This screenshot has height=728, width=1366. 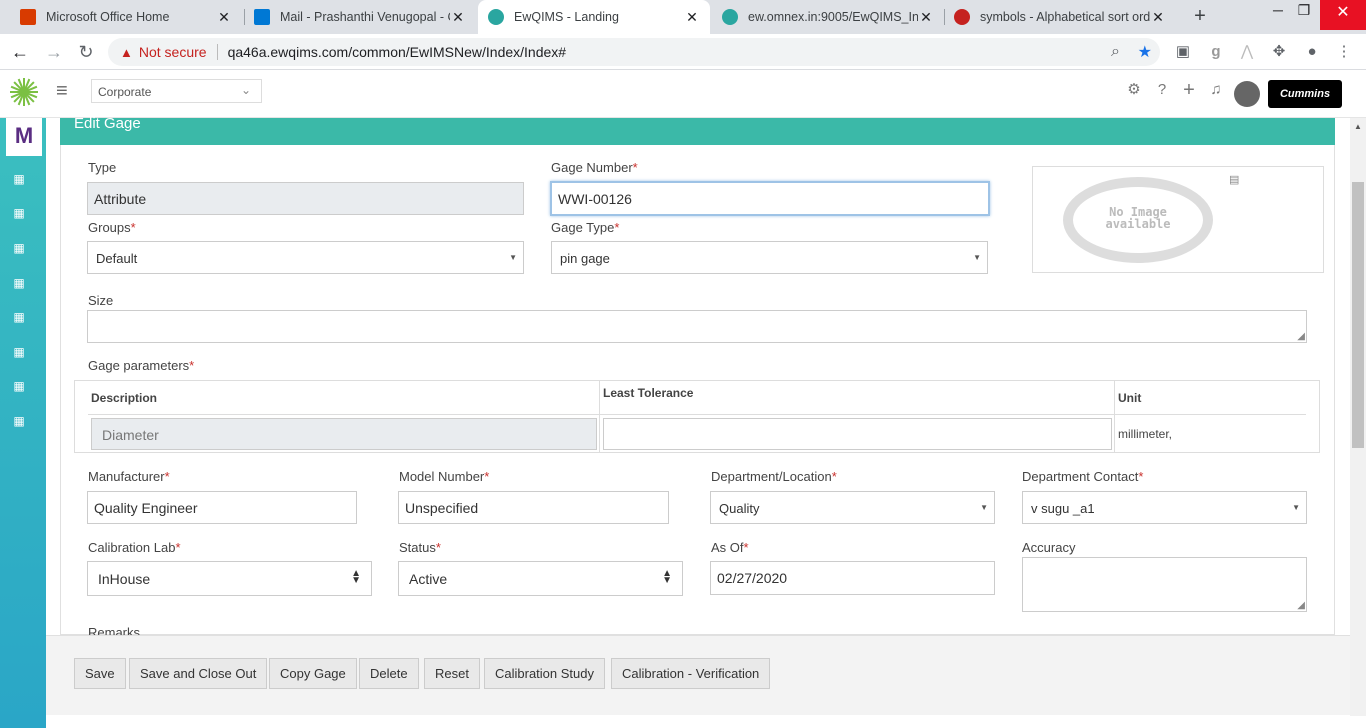 I want to click on department-location-select: Quality ▼, so click(x=852, y=507).